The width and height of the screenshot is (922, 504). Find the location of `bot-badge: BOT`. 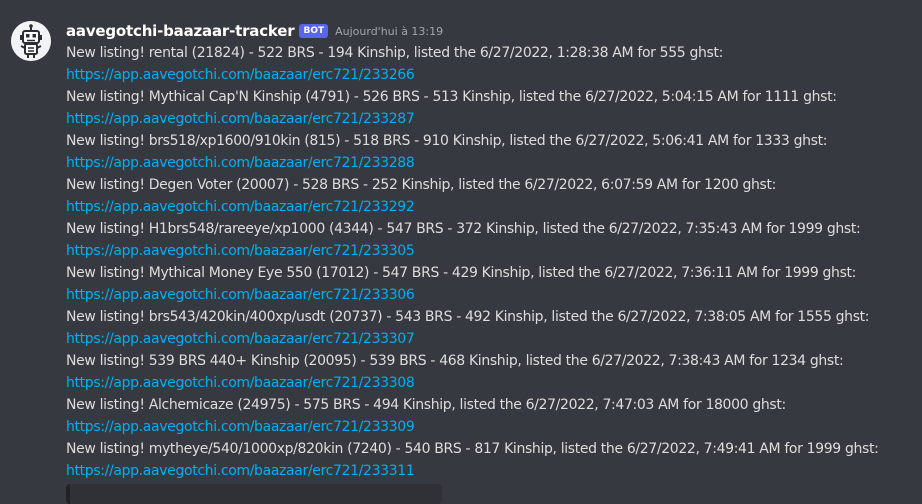

bot-badge: BOT is located at coordinates (314, 31).